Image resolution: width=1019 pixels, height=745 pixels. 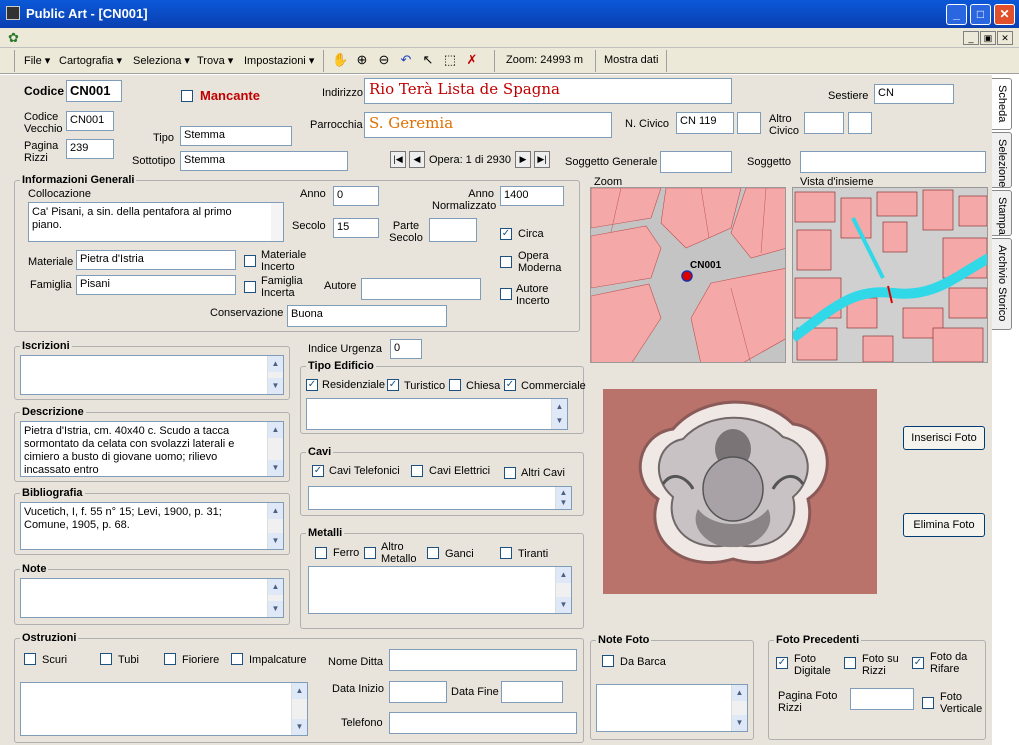 I want to click on altri-cavi-checkbox, so click(x=510, y=473).